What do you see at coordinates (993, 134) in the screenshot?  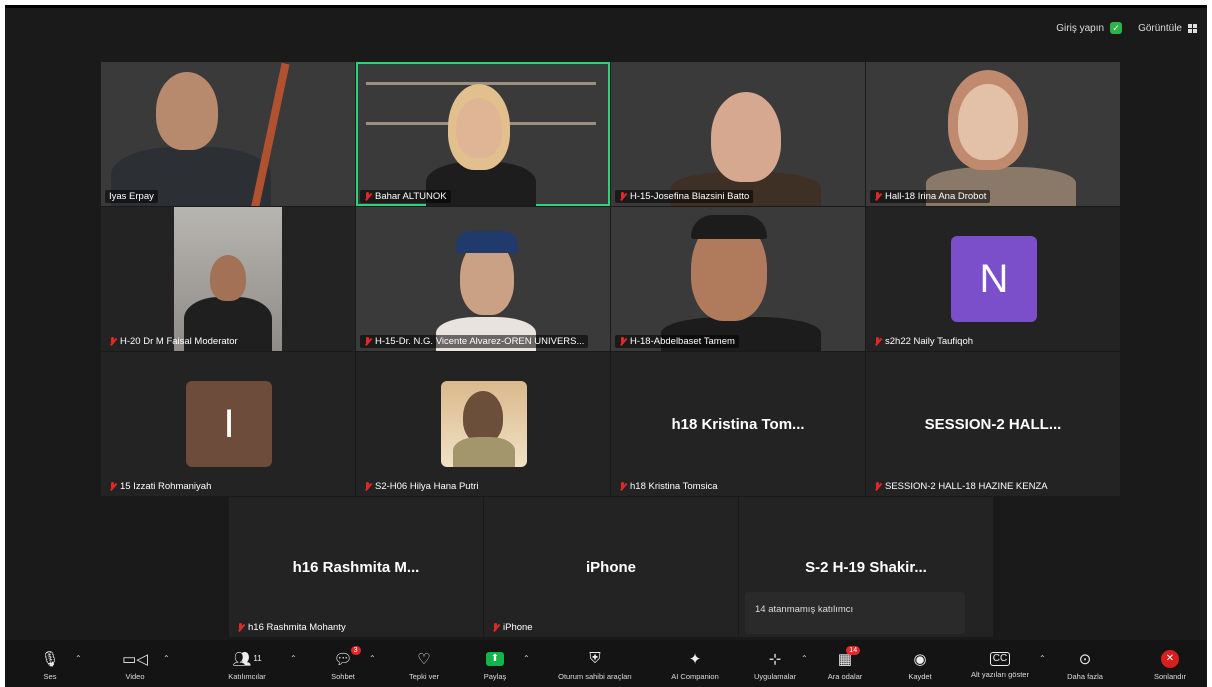 I see `video-tile: Hall-18 Irina Ana Drobot` at bounding box center [993, 134].